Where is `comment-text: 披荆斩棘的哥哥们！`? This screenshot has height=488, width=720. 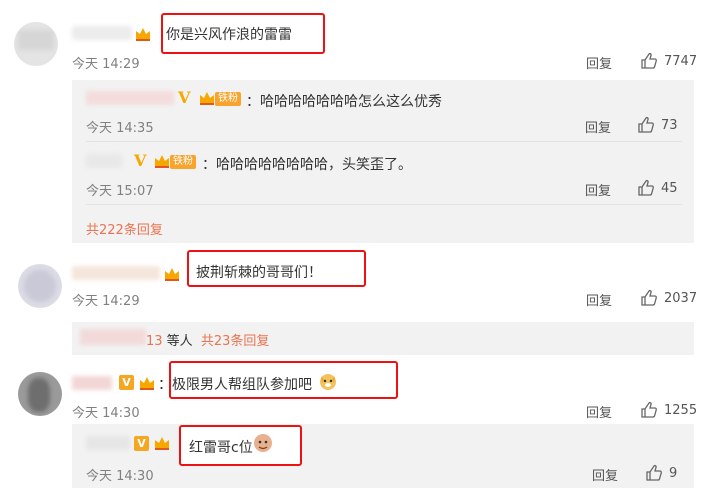 comment-text: 披荆斩棘的哥哥们！ is located at coordinates (259, 273).